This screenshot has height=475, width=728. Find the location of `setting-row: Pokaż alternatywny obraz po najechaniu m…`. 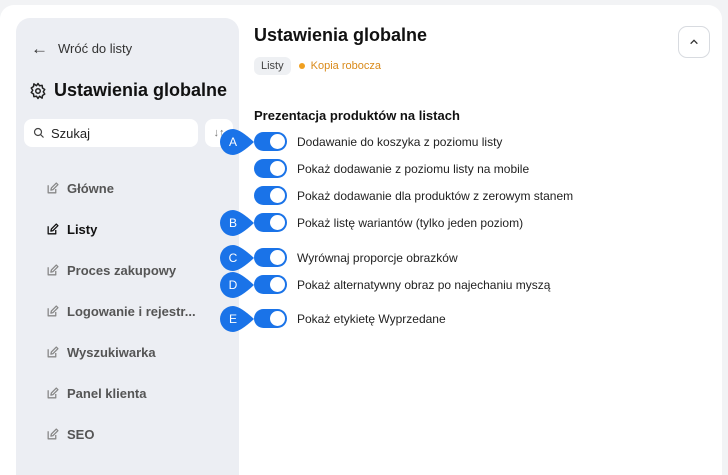

setting-row: Pokaż alternatywny obraz po najechaniu m… is located at coordinates (402, 284).